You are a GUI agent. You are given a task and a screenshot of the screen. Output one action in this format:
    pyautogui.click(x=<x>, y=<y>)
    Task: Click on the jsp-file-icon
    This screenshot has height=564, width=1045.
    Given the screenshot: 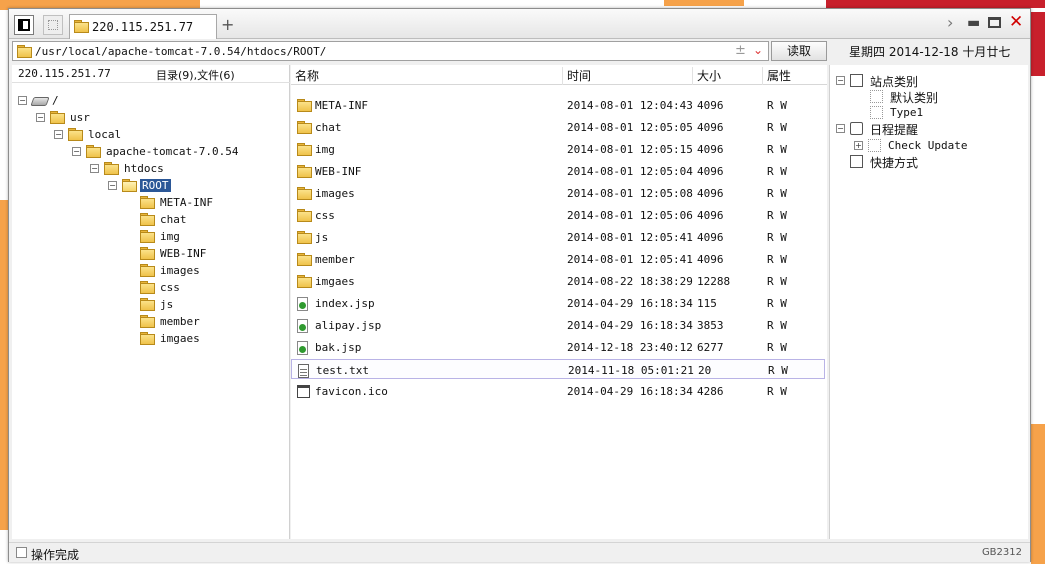 What is the action you would take?
    pyautogui.click(x=302, y=305)
    